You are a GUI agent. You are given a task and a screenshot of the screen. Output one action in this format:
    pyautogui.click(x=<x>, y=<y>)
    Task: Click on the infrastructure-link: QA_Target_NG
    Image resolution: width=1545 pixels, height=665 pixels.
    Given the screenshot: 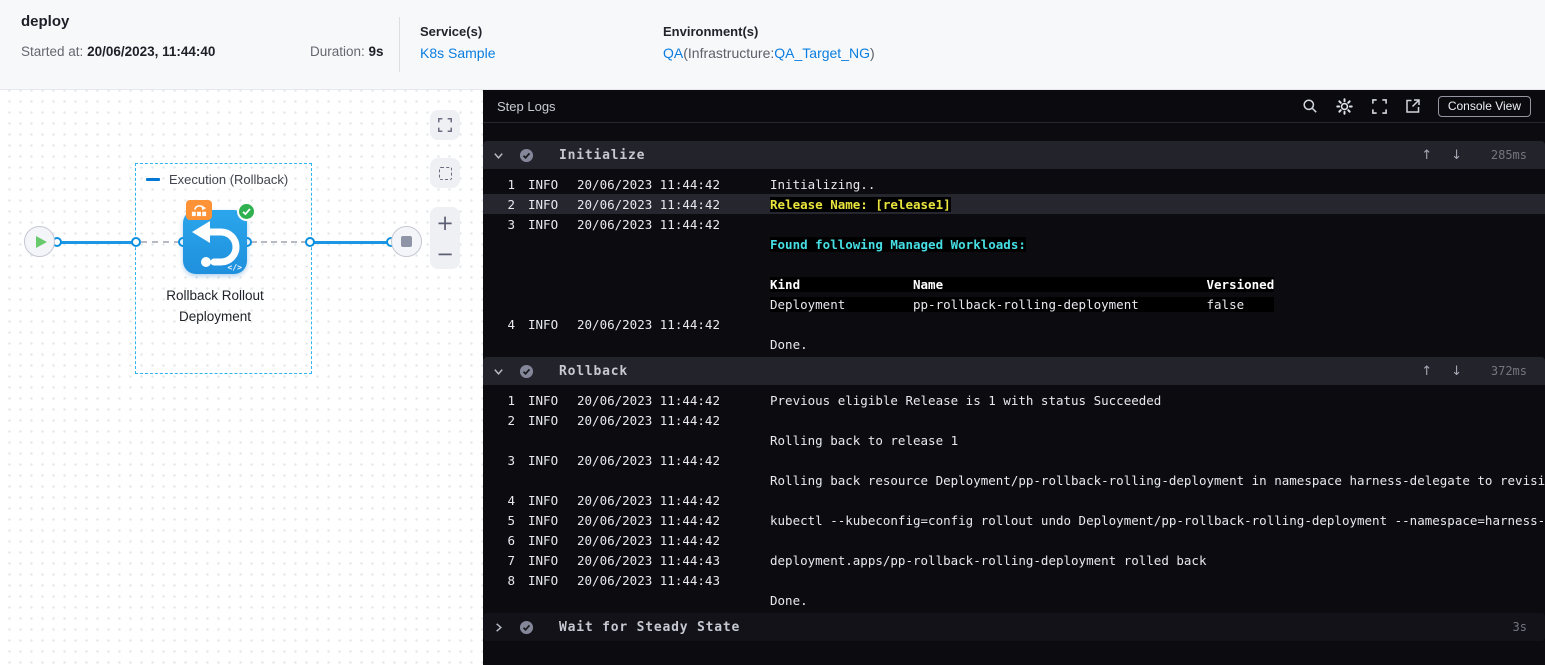 What is the action you would take?
    pyautogui.click(x=822, y=53)
    